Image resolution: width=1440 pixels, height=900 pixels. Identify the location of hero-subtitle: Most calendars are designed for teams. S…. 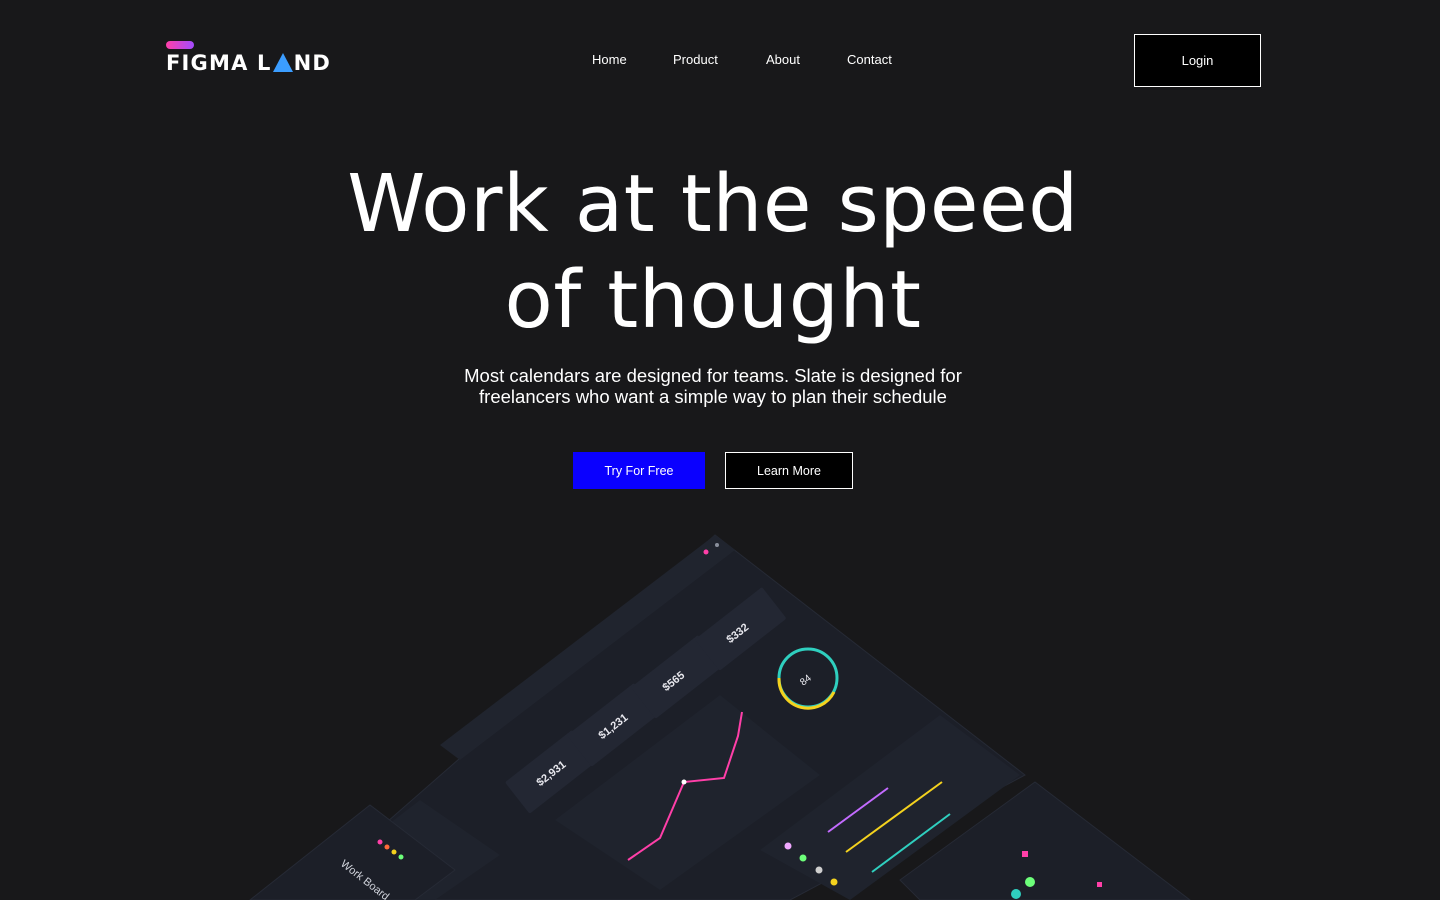
(713, 386).